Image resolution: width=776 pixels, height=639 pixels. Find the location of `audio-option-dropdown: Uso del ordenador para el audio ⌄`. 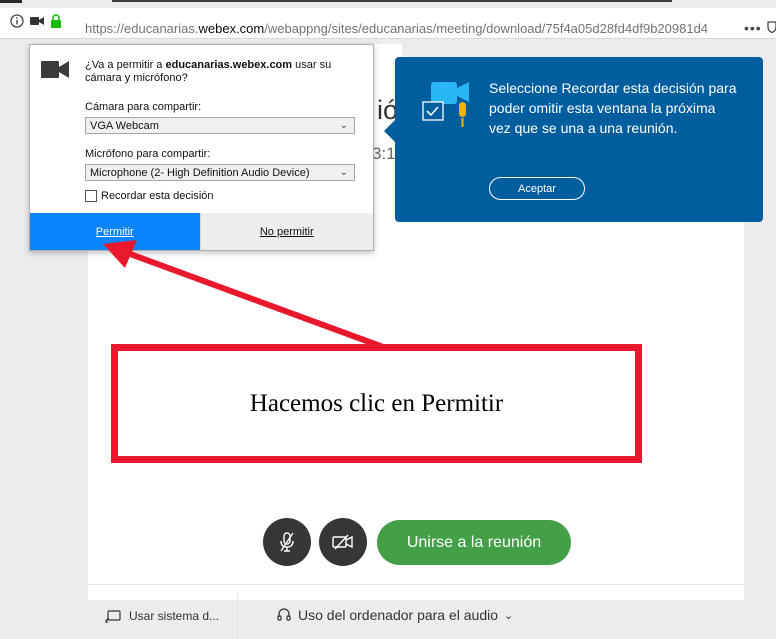

audio-option-dropdown: Uso del ordenador para el audio ⌄ is located at coordinates (394, 615).